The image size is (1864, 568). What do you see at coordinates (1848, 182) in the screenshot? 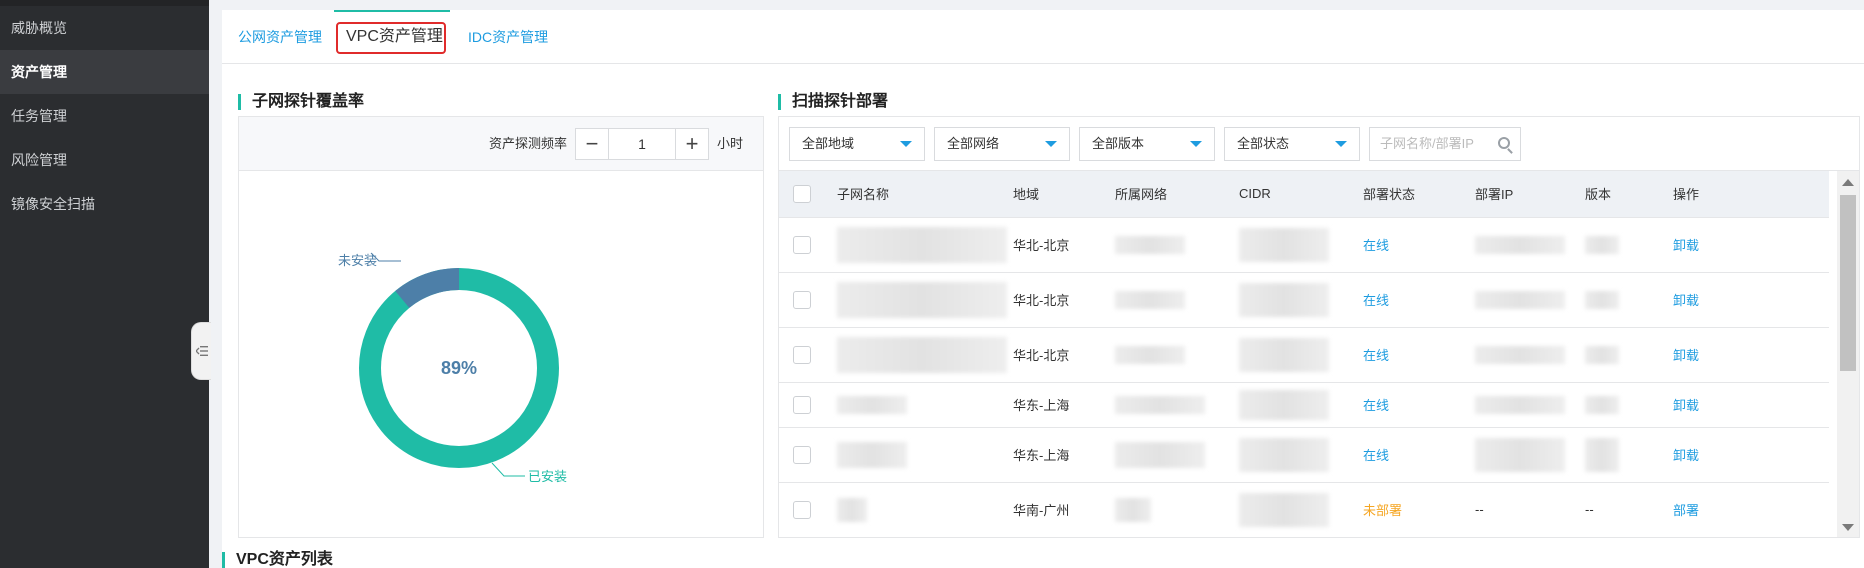
I see `scroll-up-icon` at bounding box center [1848, 182].